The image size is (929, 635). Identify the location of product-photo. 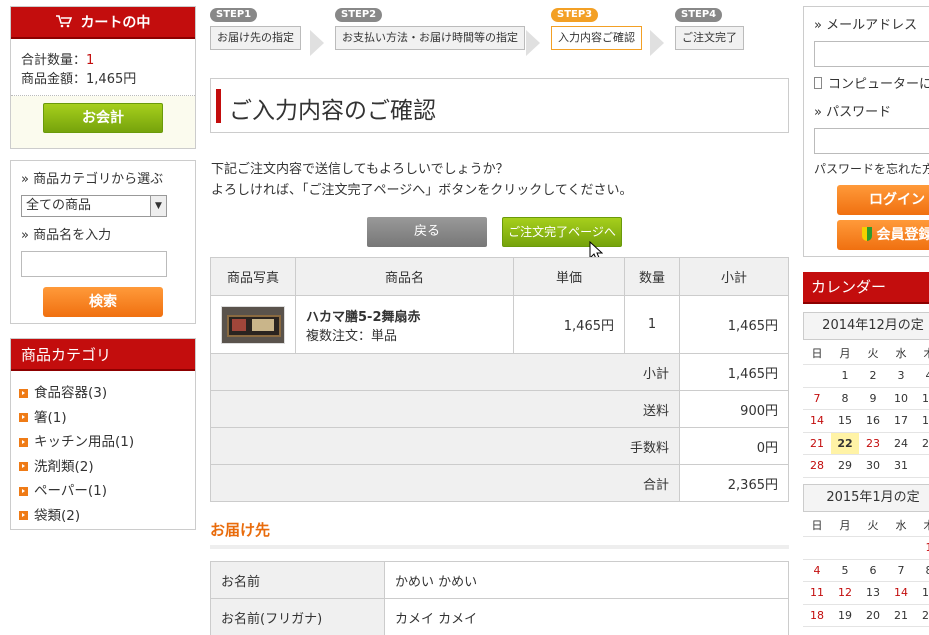
(253, 324).